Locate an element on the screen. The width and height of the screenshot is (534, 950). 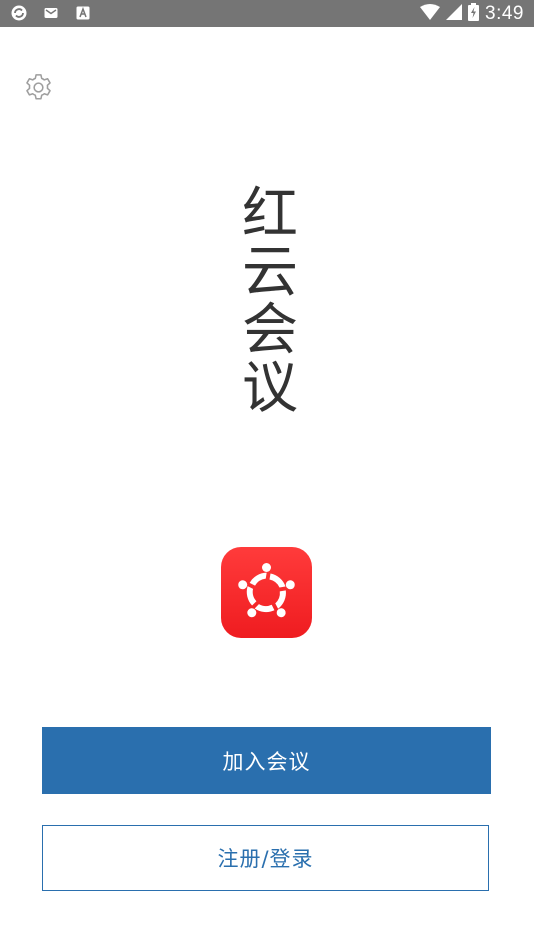
app-title: 红云会议 is located at coordinates (270, 301).